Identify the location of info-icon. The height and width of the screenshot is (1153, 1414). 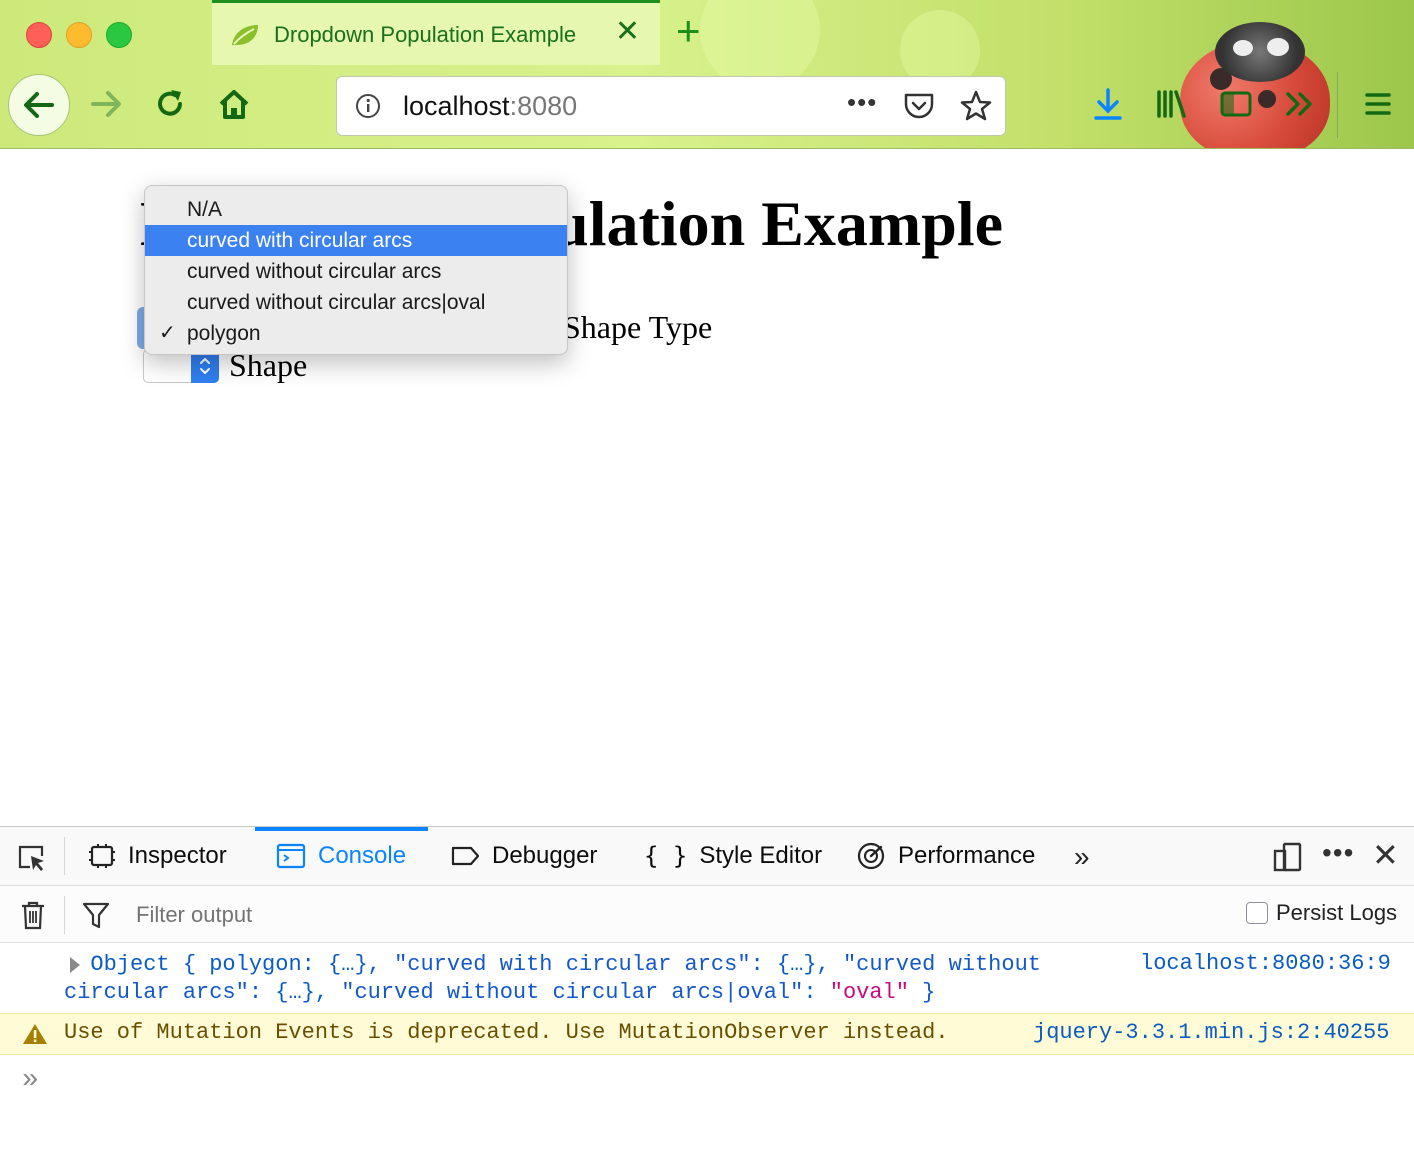
(368, 106).